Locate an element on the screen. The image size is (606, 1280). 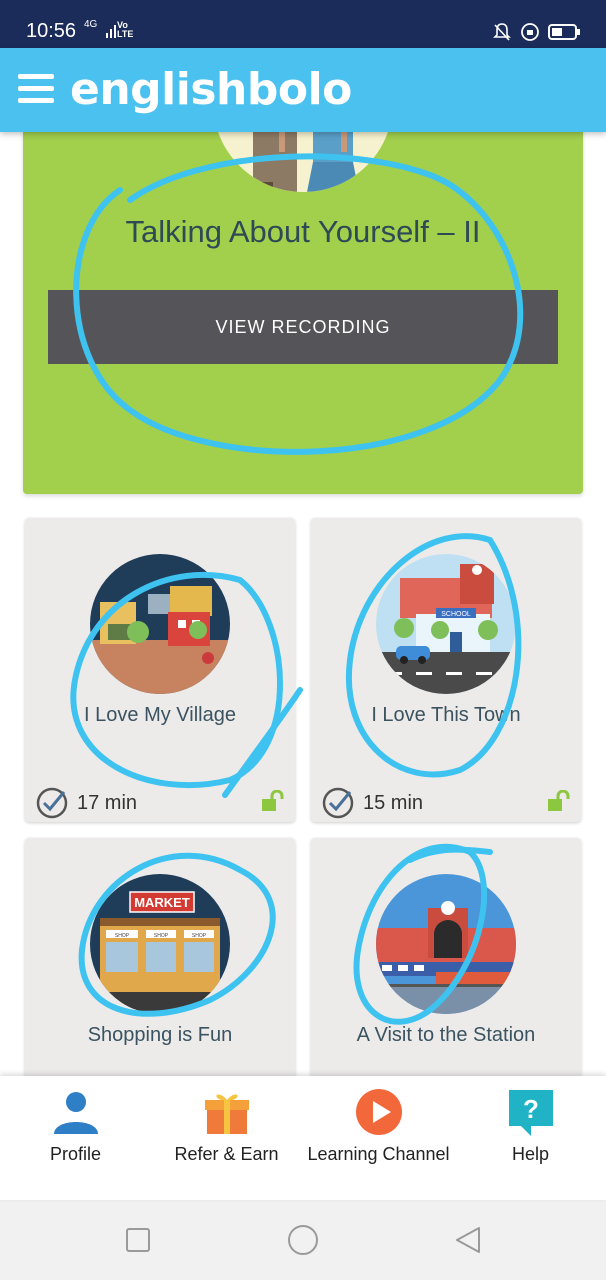
town-thumbnail: SCHOOL is located at coordinates (446, 624).